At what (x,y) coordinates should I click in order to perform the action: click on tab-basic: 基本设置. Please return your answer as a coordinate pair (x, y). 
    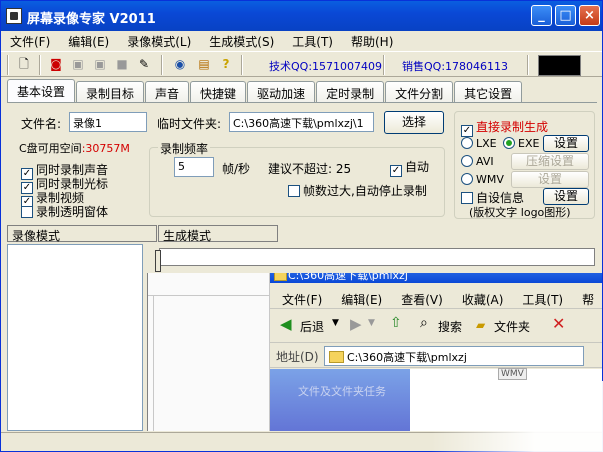
    Looking at the image, I should click on (41, 91).